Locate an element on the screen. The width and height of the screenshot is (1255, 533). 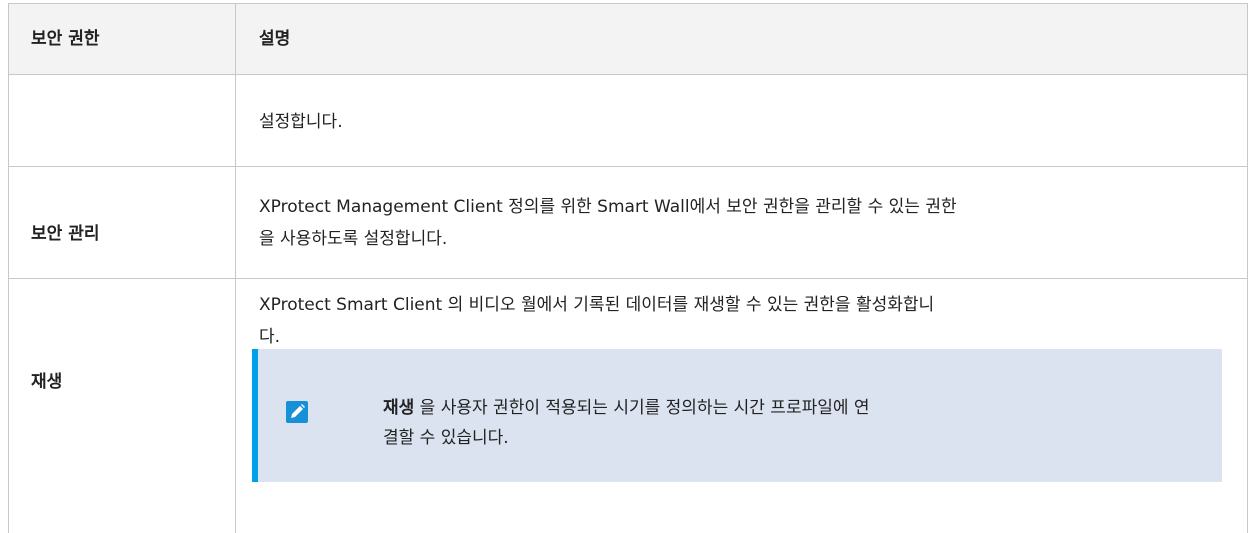
row1-description: 설정합니다. is located at coordinates (301, 122).